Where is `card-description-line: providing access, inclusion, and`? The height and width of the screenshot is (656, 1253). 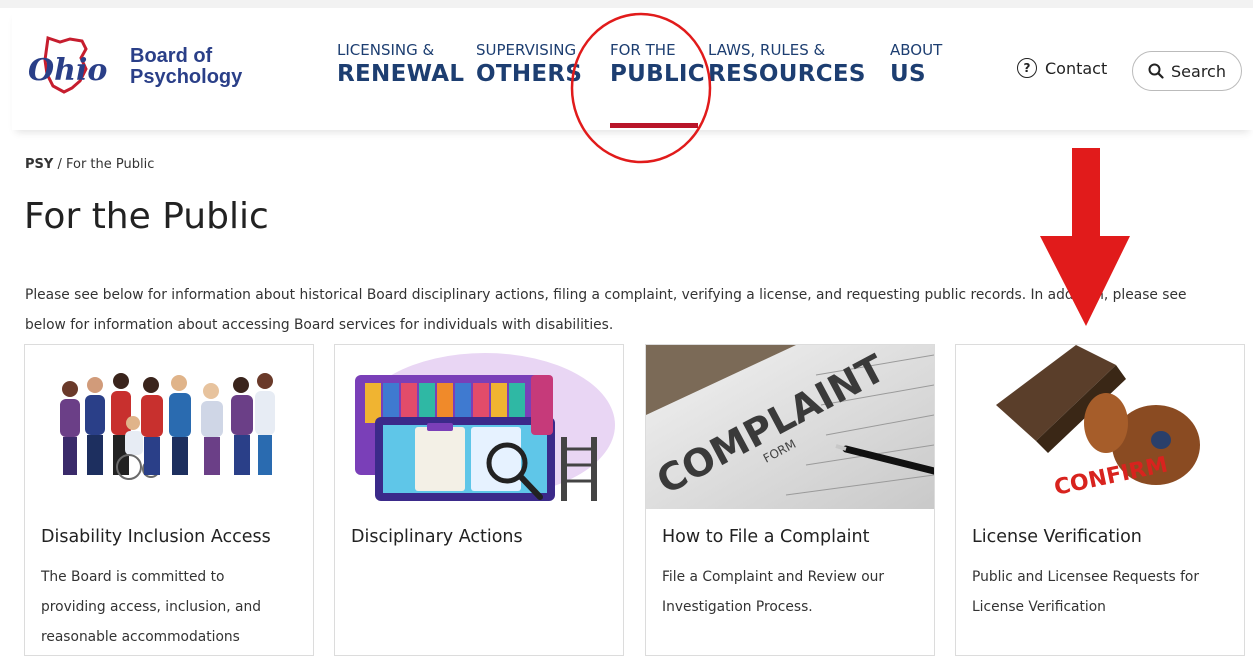
card-description-line: providing access, inclusion, and is located at coordinates (151, 607).